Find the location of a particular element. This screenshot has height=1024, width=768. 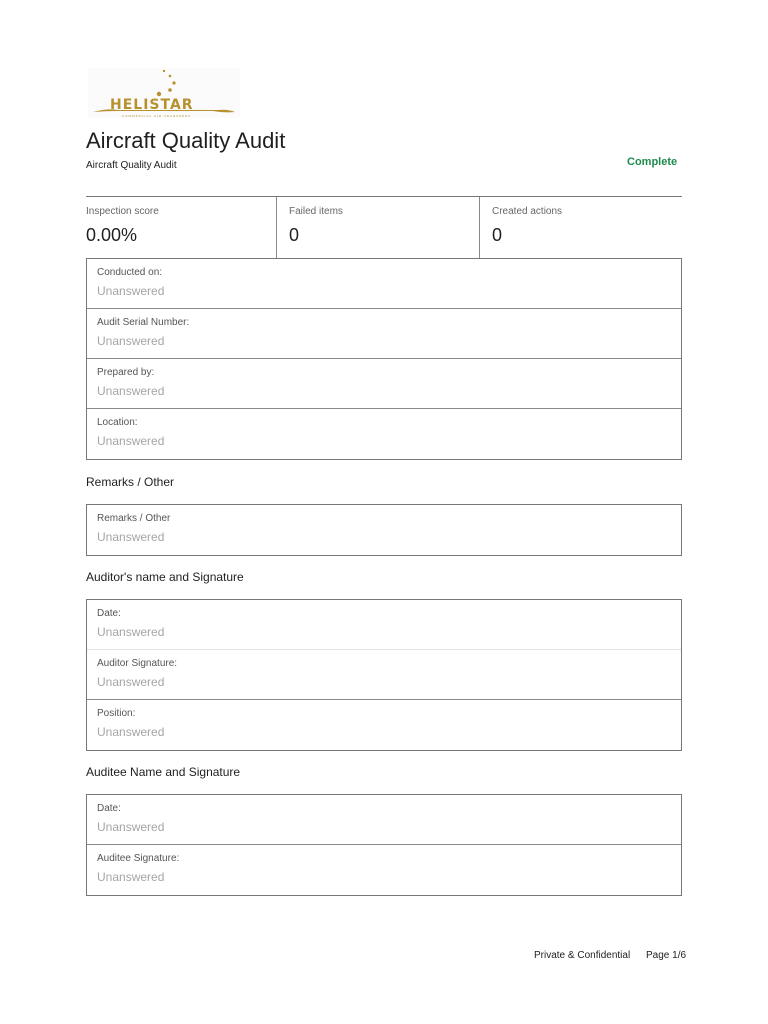

stat-inspection-score: Inspection score 0.00% is located at coordinates (181, 228).